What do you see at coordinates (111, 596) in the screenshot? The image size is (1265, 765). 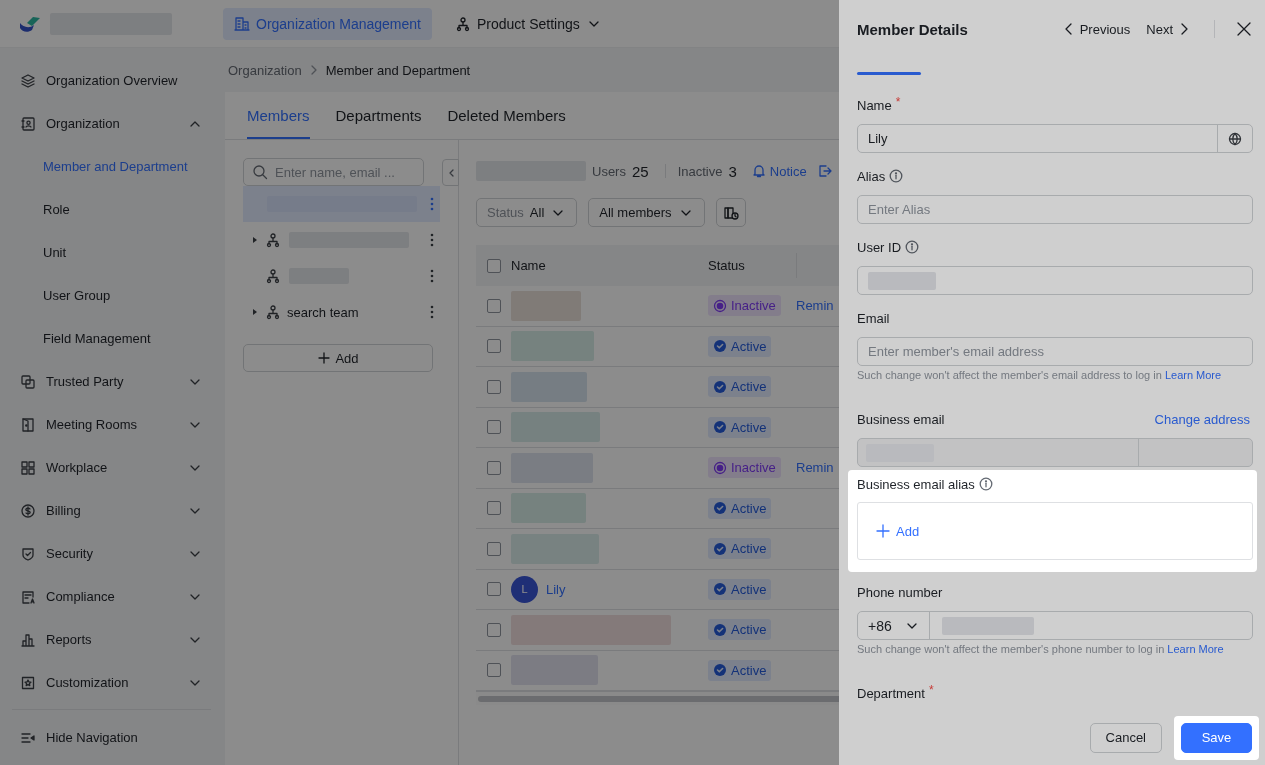 I see `sidebar-item: Compliance` at bounding box center [111, 596].